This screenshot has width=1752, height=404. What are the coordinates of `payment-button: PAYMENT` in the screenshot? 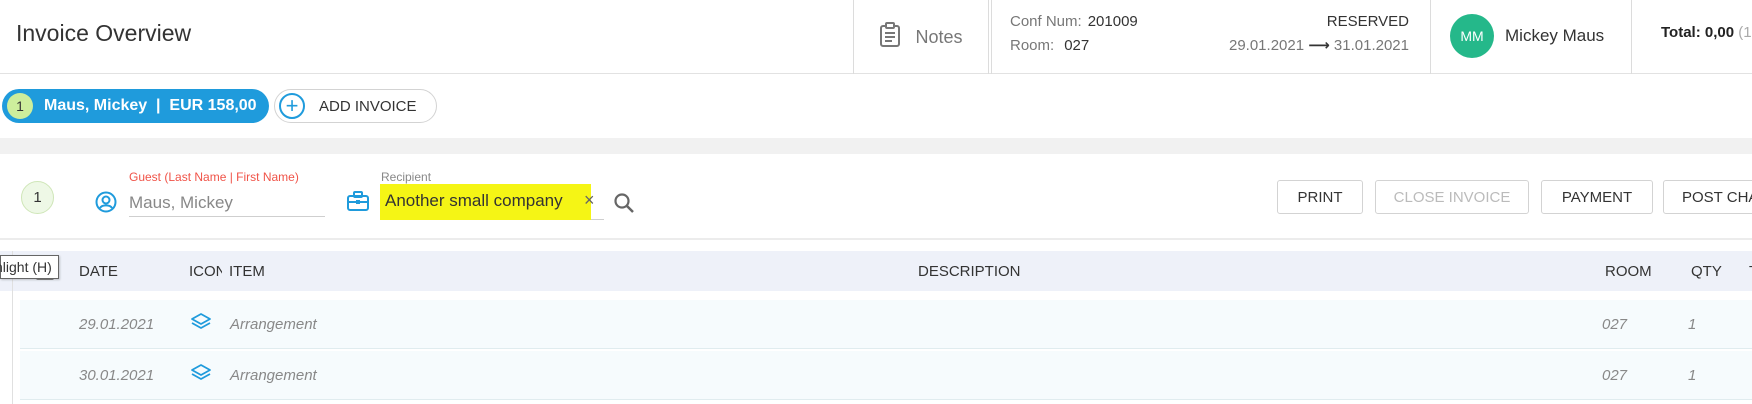 It's located at (1597, 197).